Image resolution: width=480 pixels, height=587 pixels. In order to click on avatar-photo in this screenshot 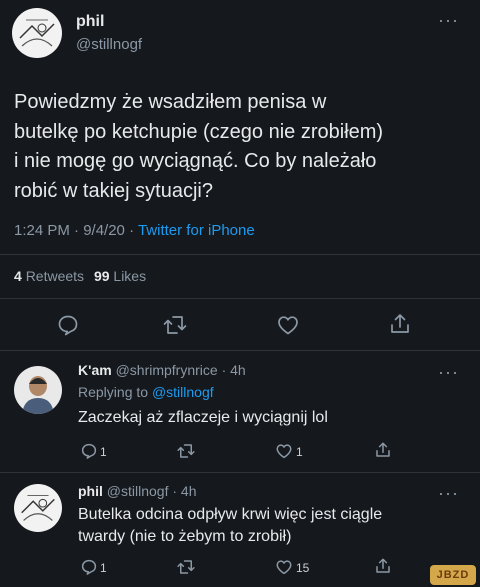, I will do `click(38, 390)`.